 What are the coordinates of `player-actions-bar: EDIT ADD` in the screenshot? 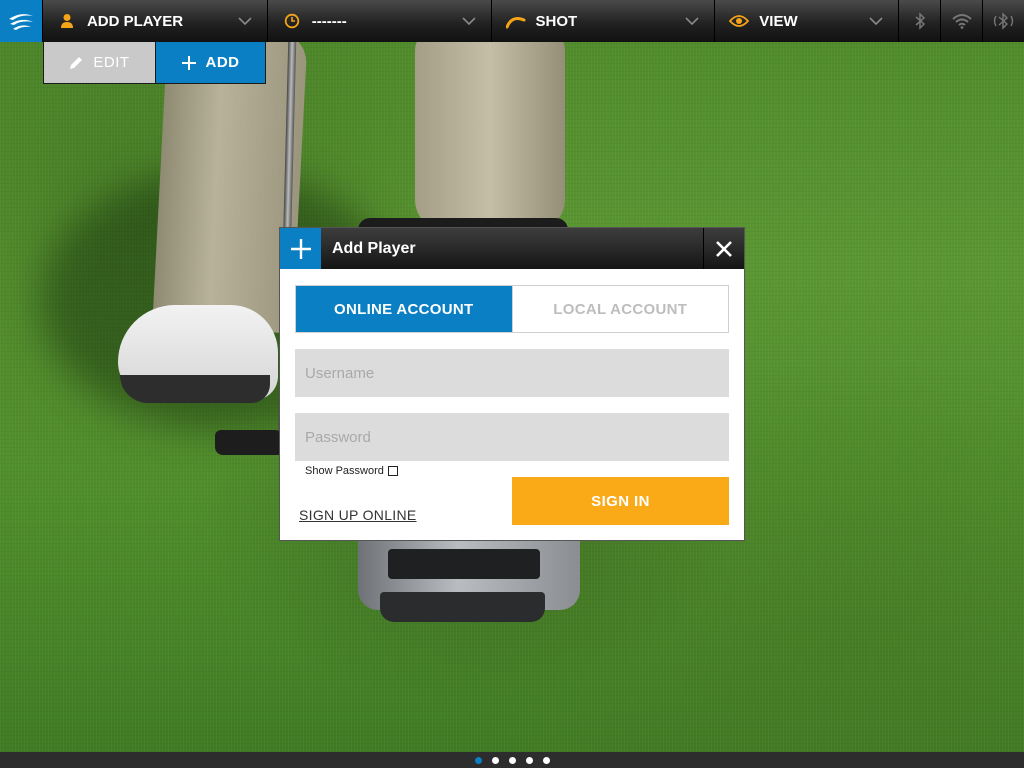 It's located at (154, 63).